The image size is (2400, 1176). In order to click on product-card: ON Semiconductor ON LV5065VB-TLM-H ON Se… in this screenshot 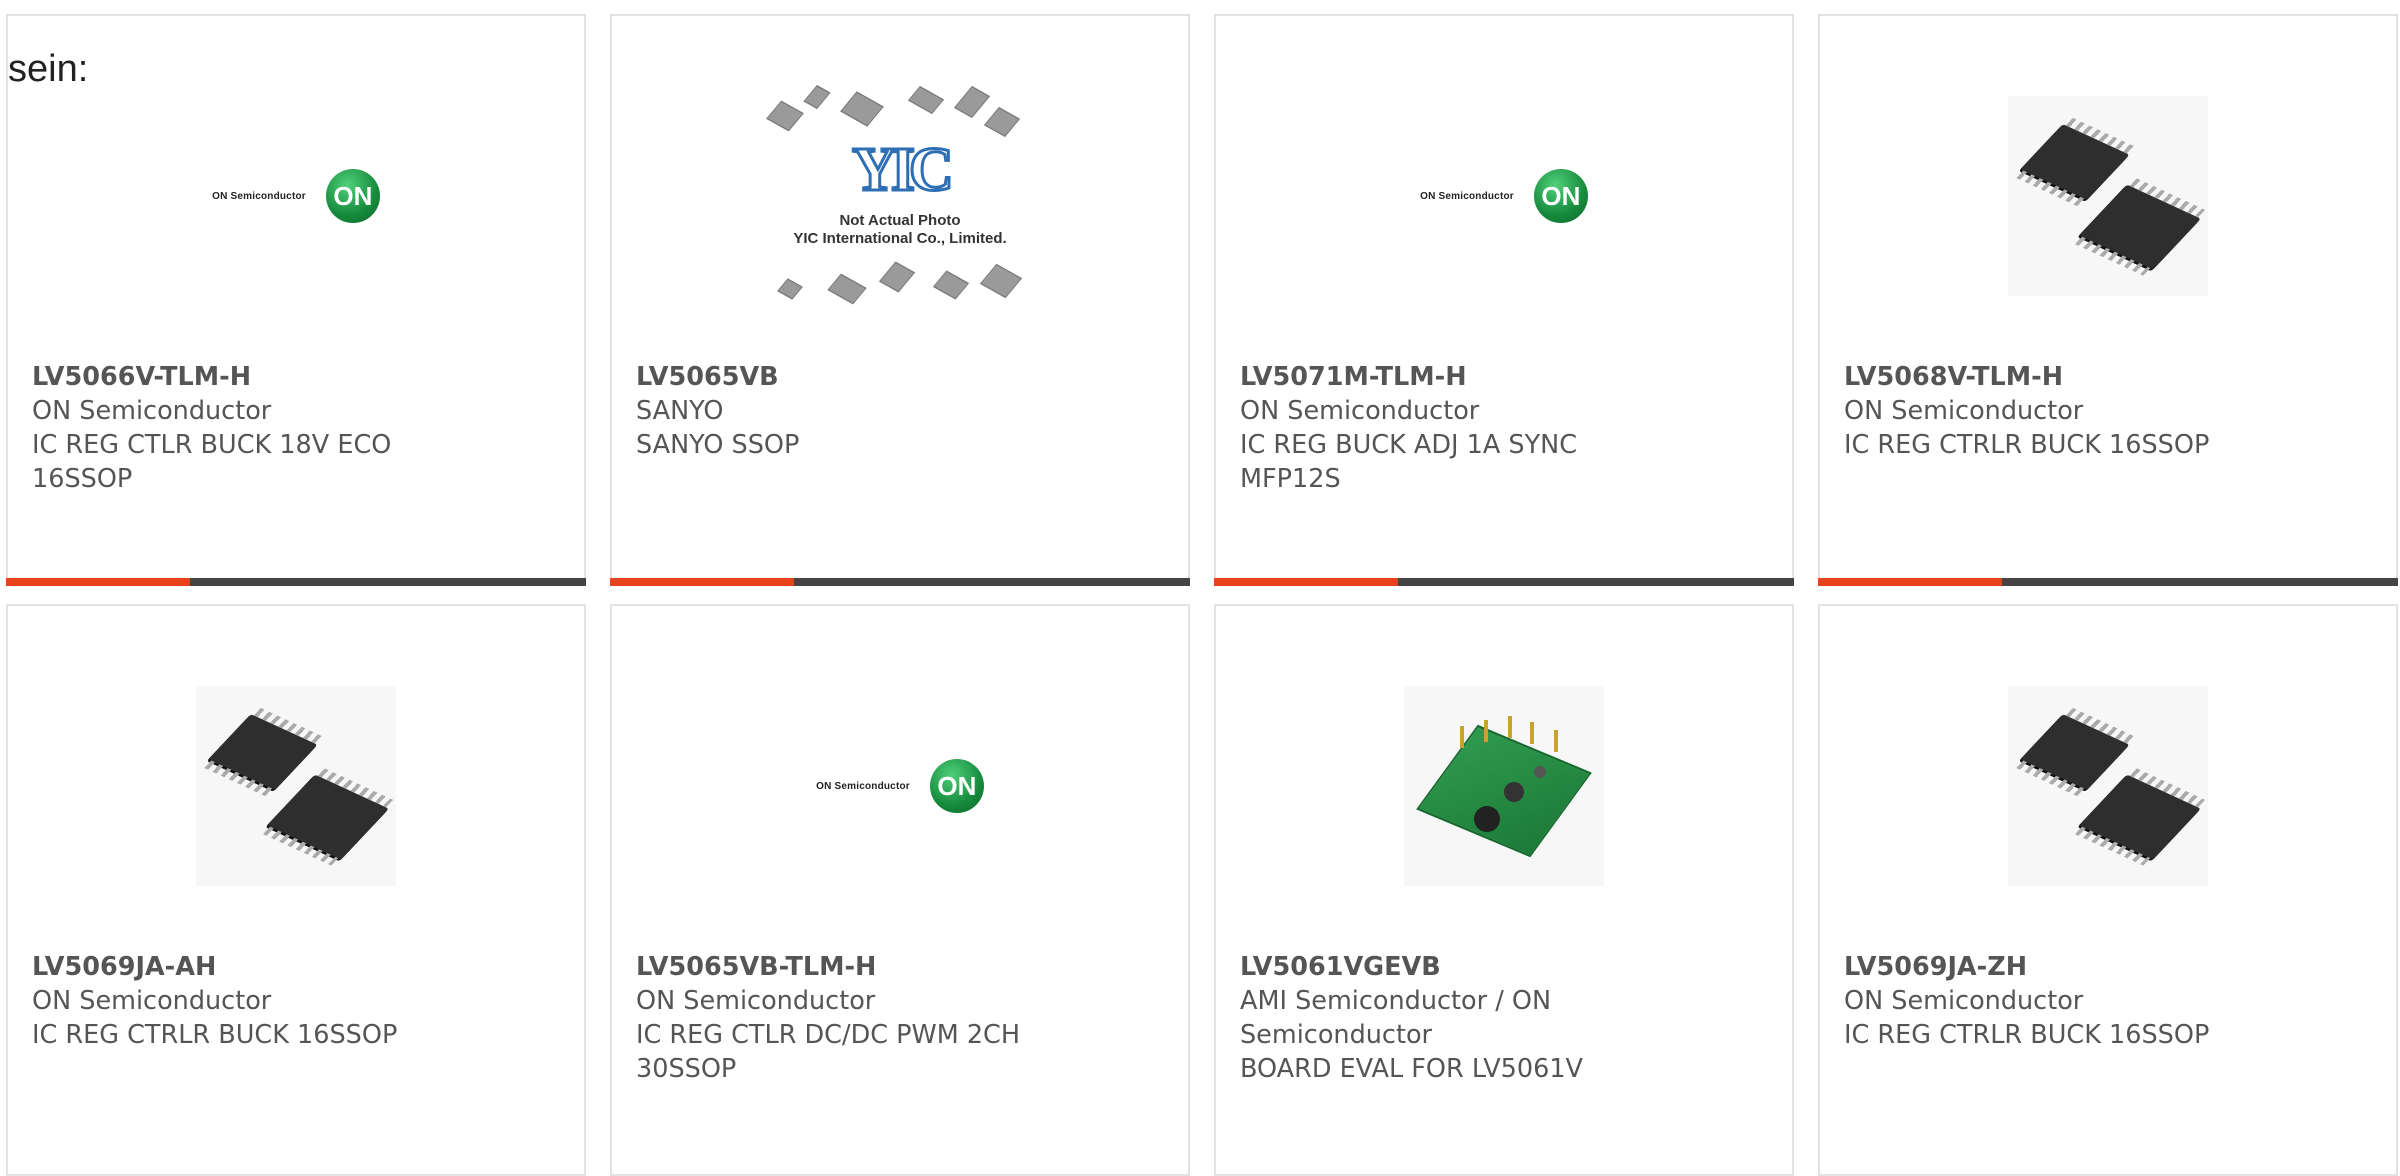, I will do `click(900, 890)`.